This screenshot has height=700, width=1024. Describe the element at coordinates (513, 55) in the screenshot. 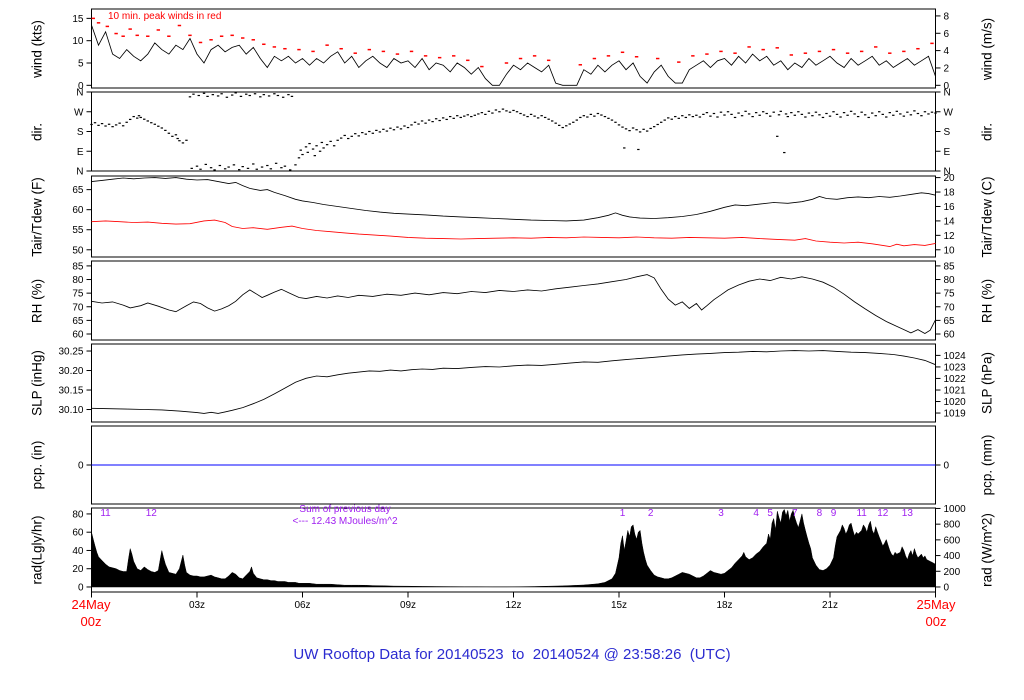

I see `wind-wind-speed-line` at that location.